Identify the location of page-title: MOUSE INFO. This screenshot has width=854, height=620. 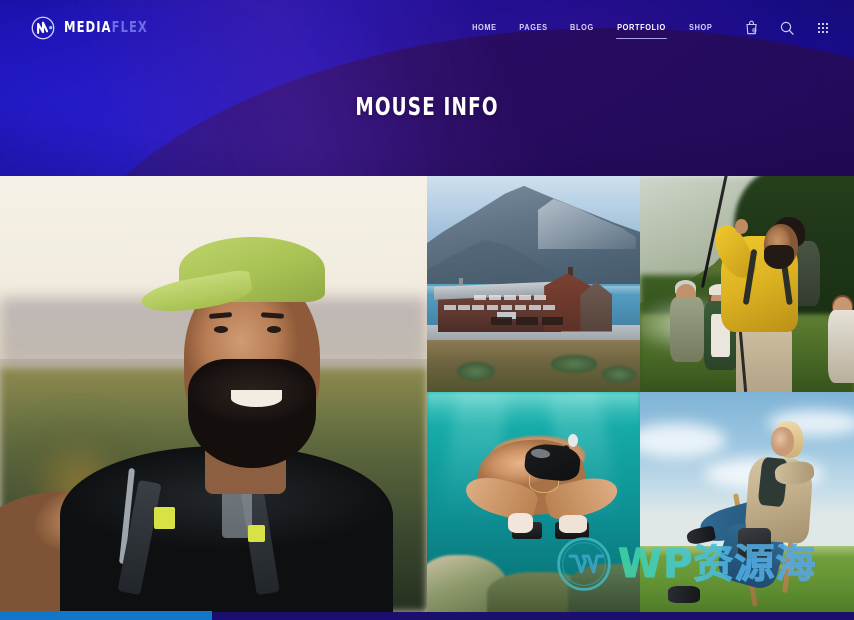
(427, 106).